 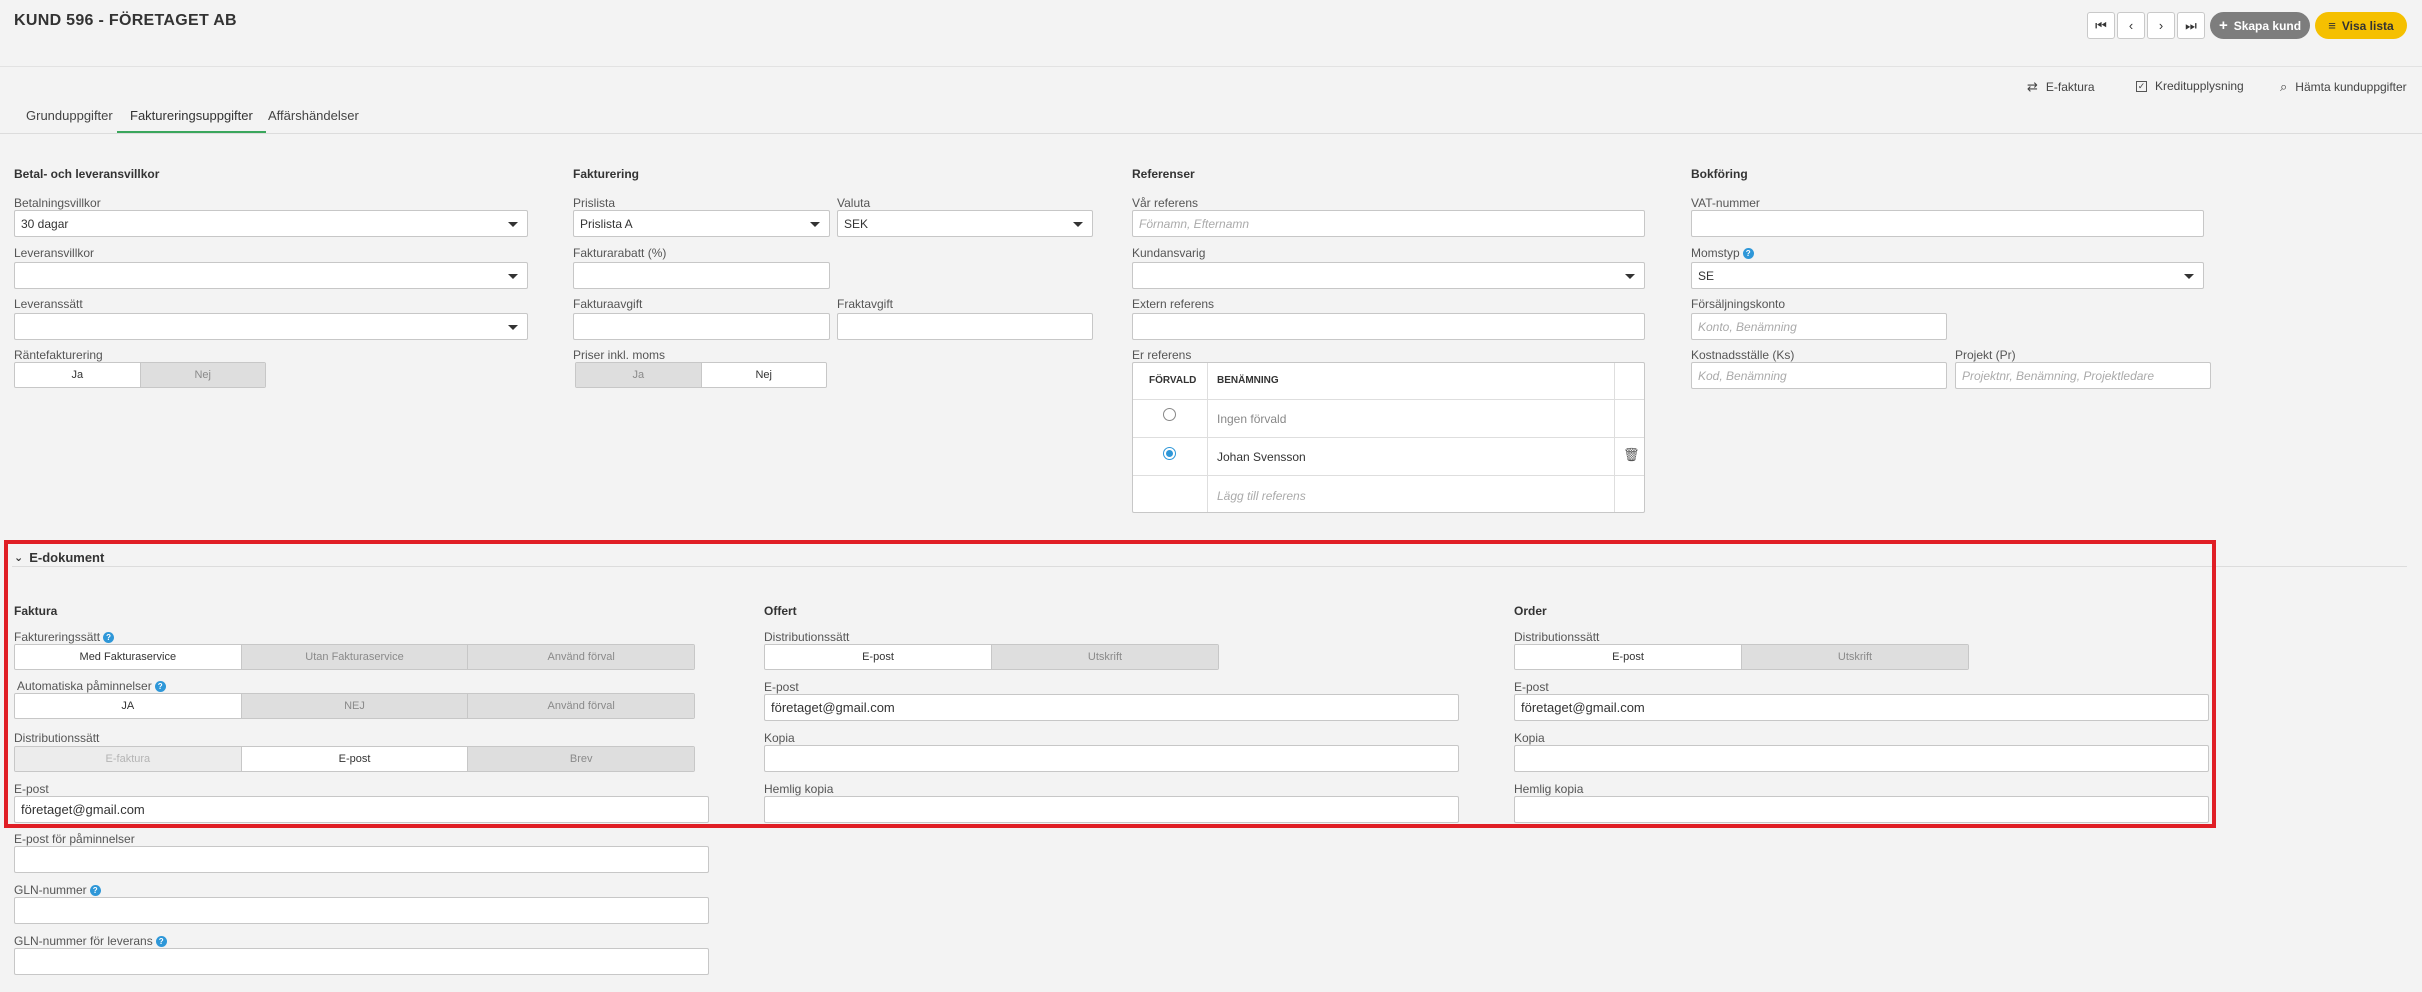 What do you see at coordinates (1169, 253) in the screenshot?
I see `kundansvarig-label: Kundansvarig` at bounding box center [1169, 253].